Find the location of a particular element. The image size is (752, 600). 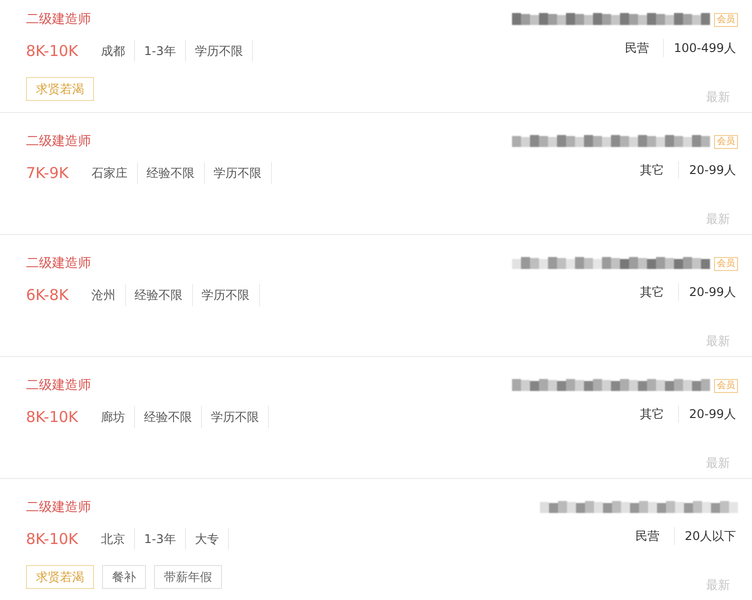

company-size: 100-499人 is located at coordinates (704, 48).